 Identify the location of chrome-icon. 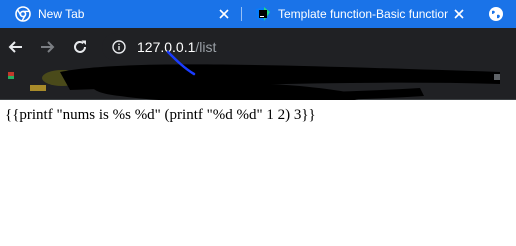
(23, 14).